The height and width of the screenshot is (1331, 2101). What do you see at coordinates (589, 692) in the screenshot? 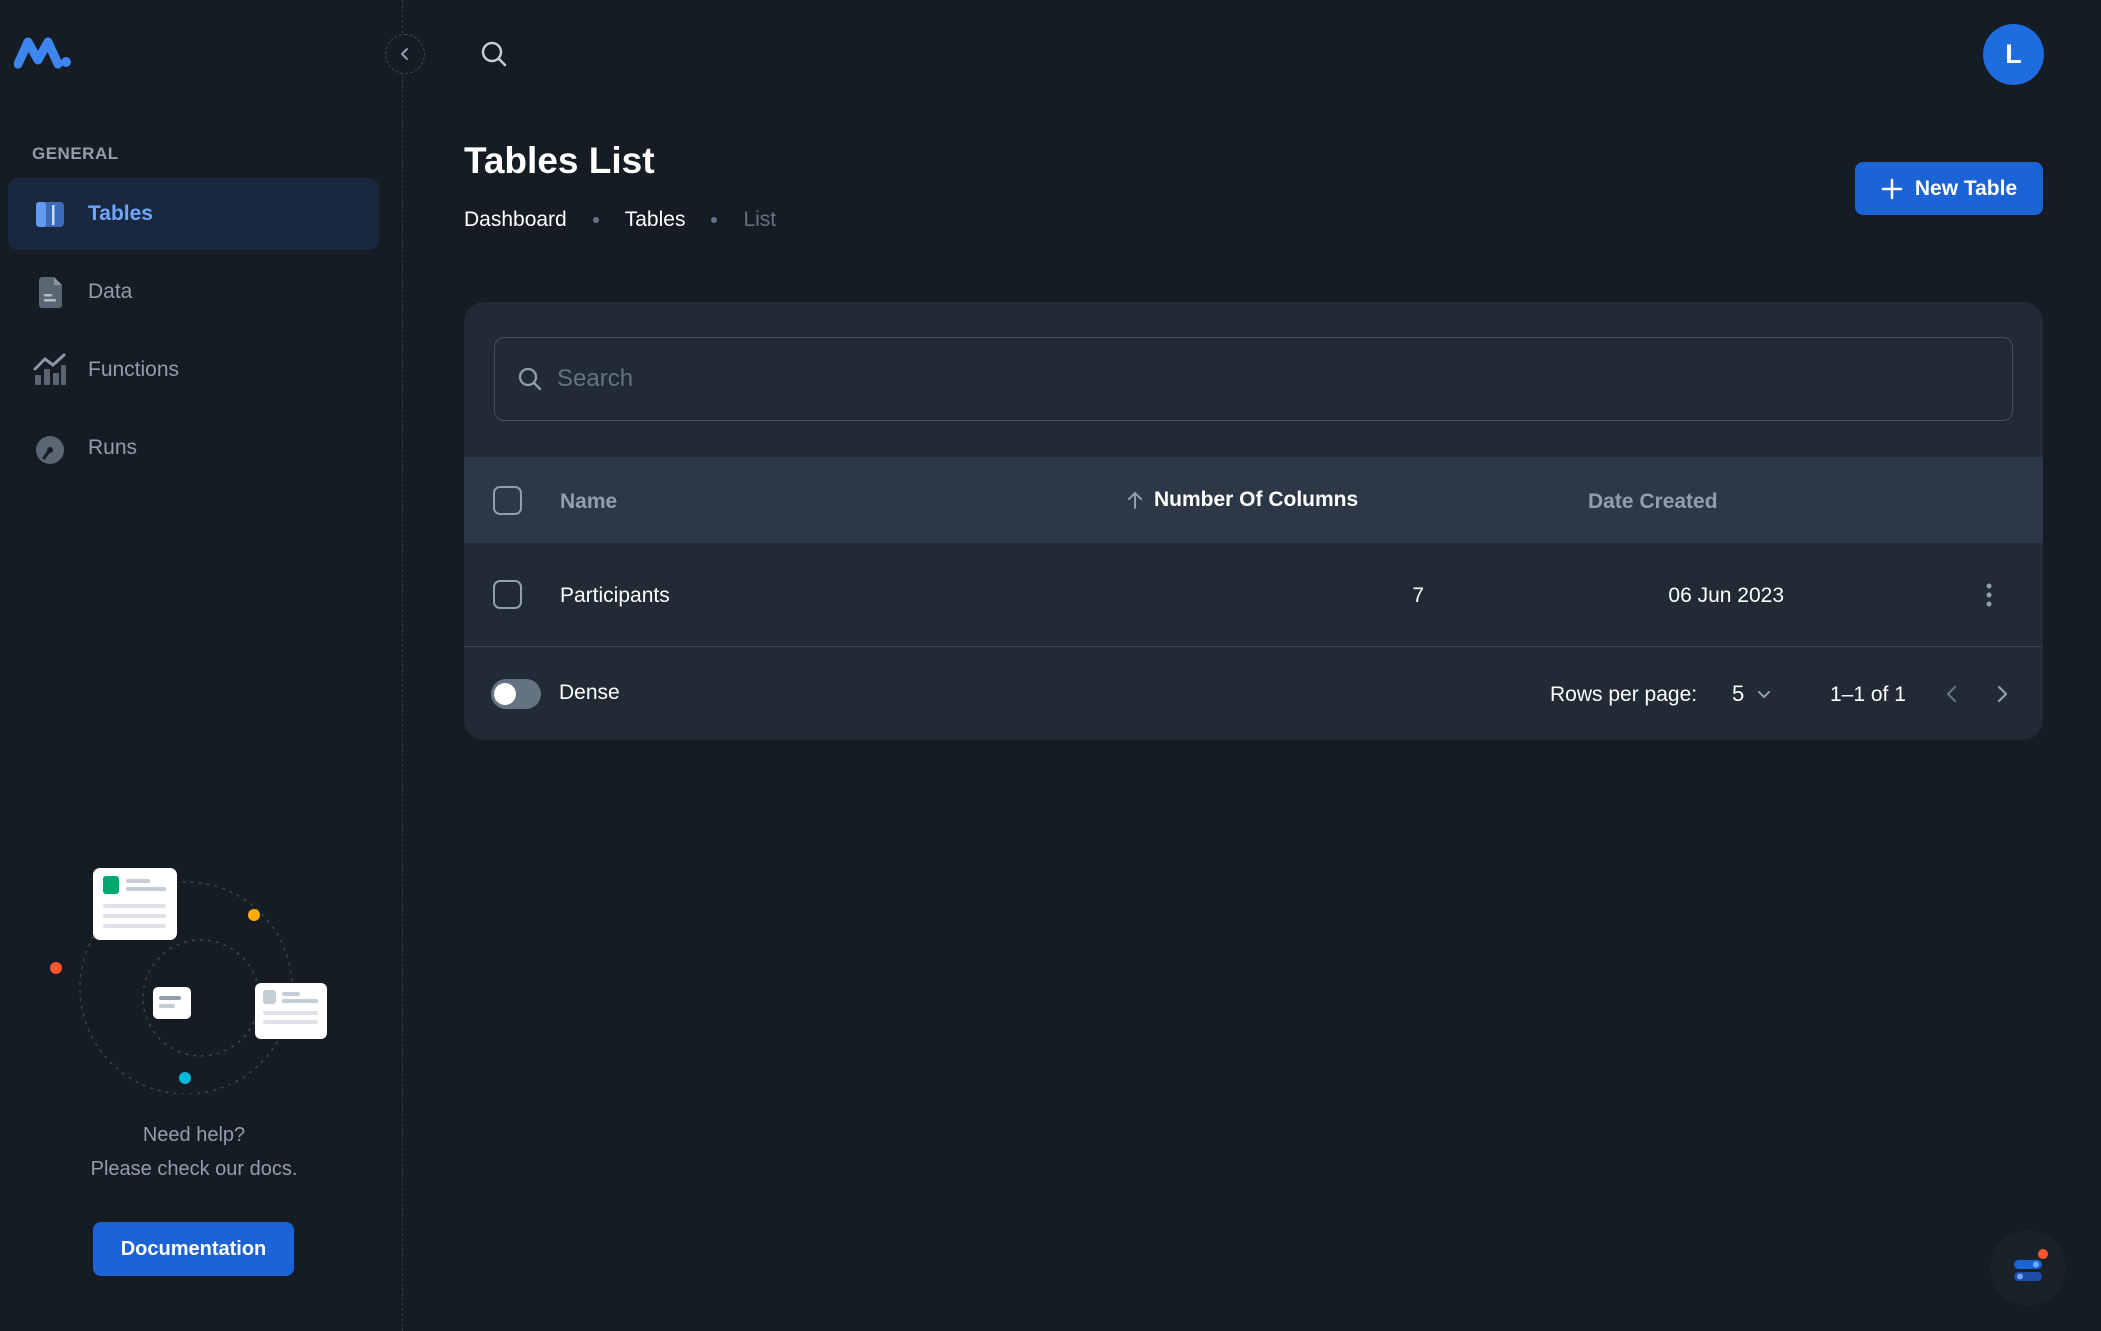
I see `dense-label: Dense` at bounding box center [589, 692].